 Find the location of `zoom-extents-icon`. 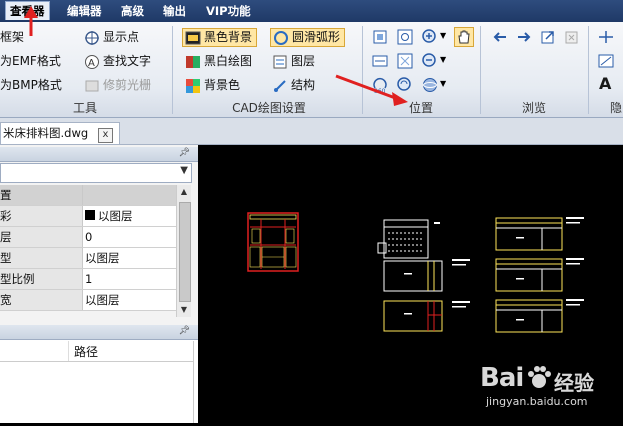

zoom-extents-icon is located at coordinates (380, 37).